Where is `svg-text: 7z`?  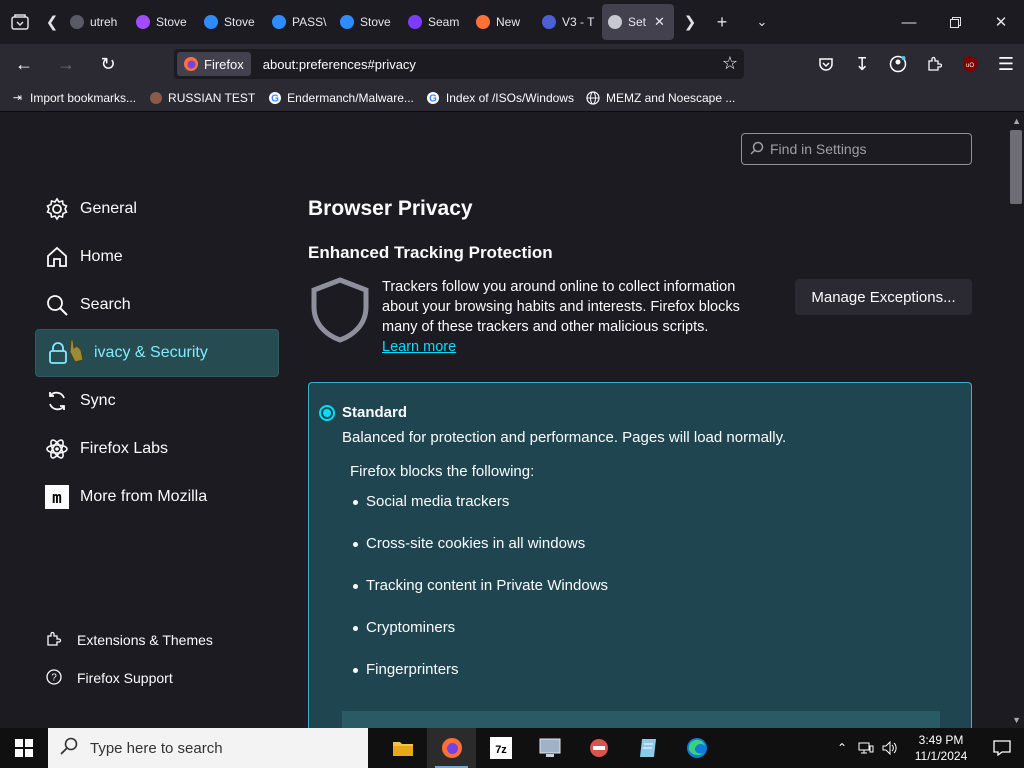 svg-text: 7z is located at coordinates (501, 750).